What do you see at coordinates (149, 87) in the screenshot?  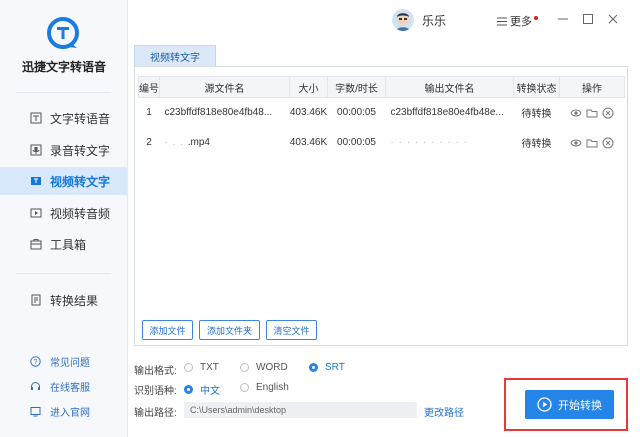 I see `column-header: 编号` at bounding box center [149, 87].